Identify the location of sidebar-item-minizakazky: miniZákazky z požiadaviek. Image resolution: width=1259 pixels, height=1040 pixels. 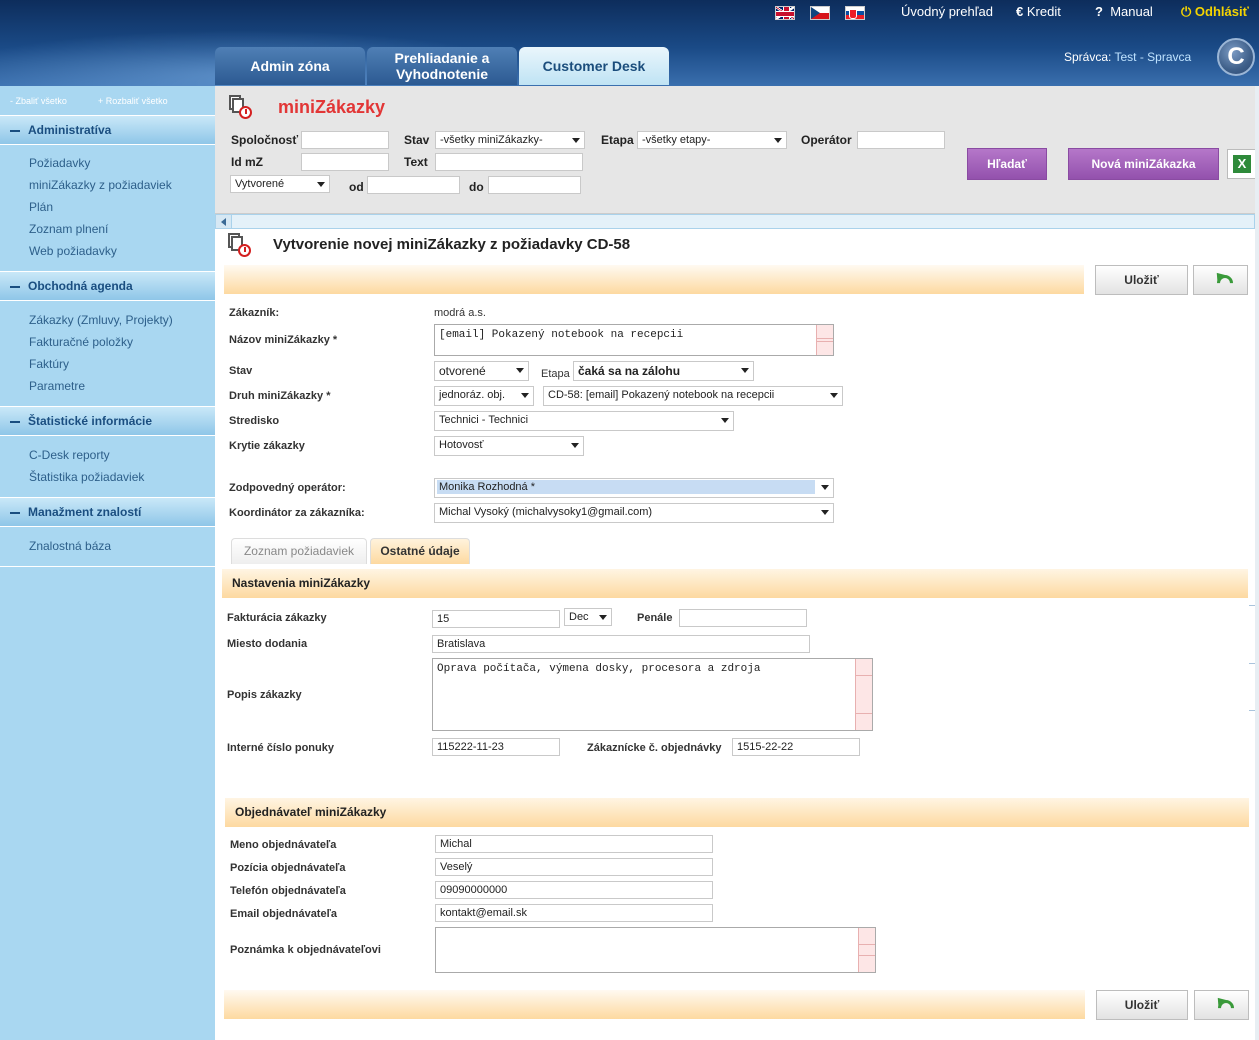
(100, 185).